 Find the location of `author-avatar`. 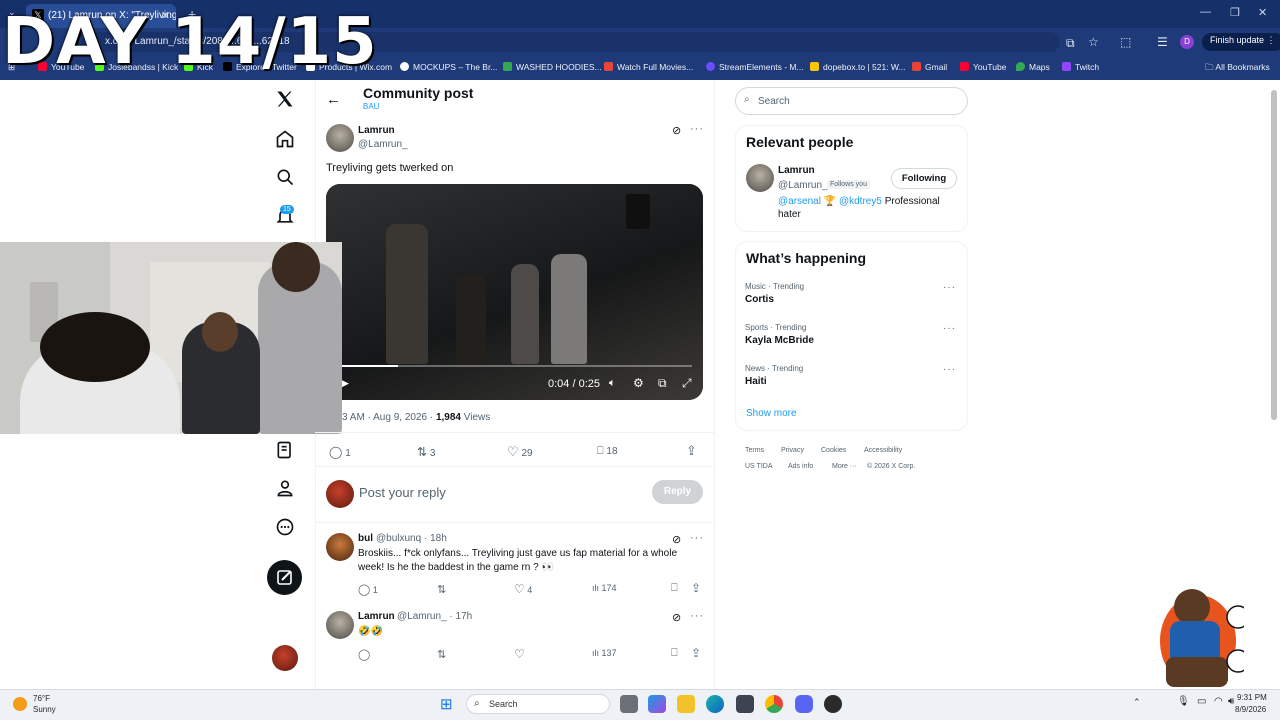

author-avatar is located at coordinates (340, 138).